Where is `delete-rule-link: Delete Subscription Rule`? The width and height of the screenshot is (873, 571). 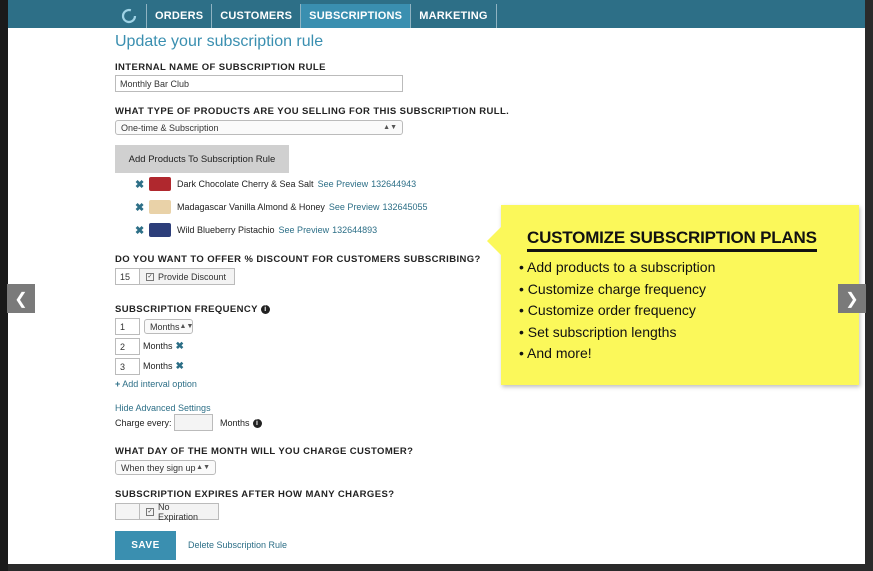 delete-rule-link: Delete Subscription Rule is located at coordinates (237, 545).